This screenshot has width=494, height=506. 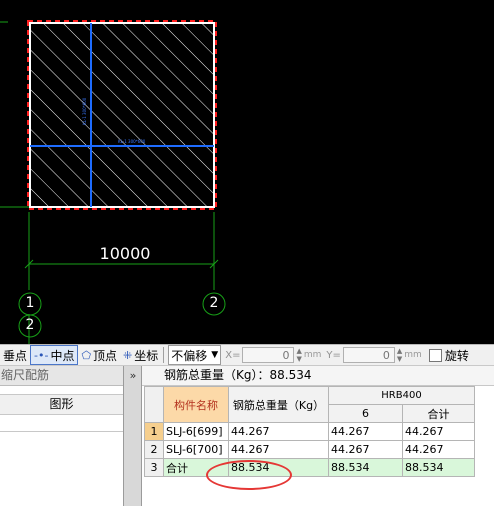 What do you see at coordinates (128, 355) in the screenshot?
I see `coordinate-icon: ⁜` at bounding box center [128, 355].